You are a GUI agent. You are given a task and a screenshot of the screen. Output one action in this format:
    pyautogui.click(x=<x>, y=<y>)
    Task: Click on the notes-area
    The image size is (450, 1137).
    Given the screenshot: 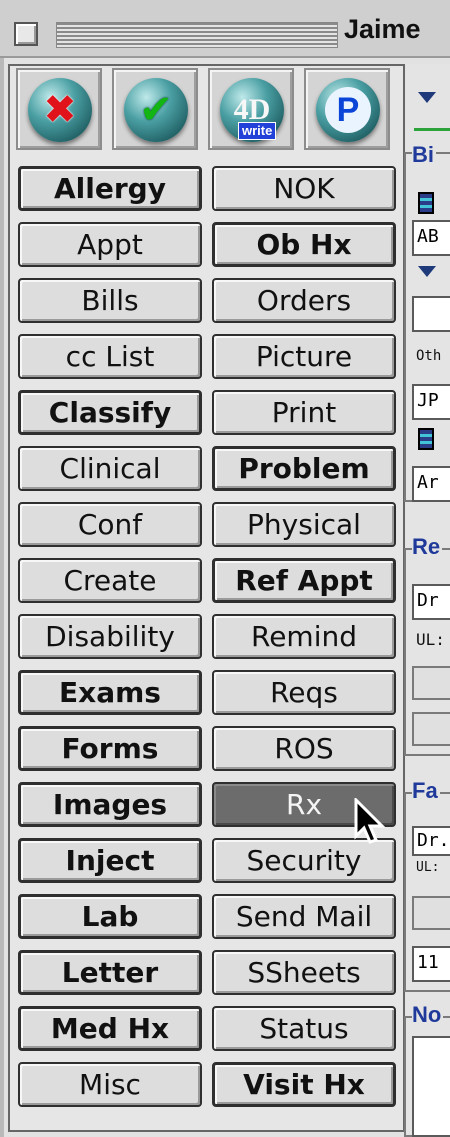 What is the action you would take?
    pyautogui.click(x=431, y=1086)
    